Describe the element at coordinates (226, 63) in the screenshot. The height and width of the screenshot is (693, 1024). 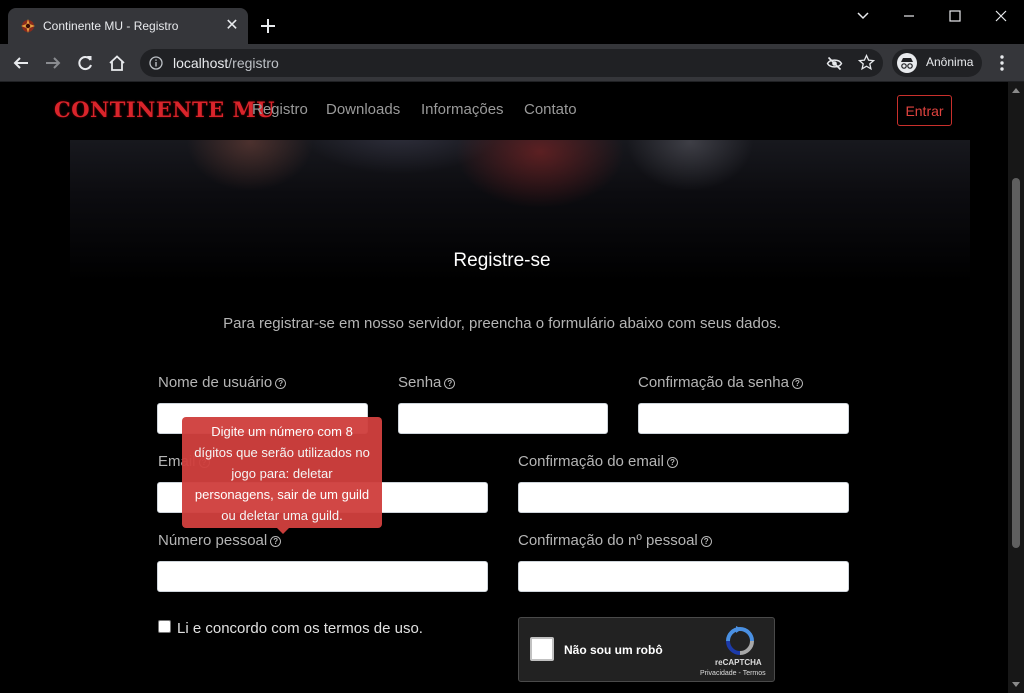
I see `url-text: localhost/registro` at that location.